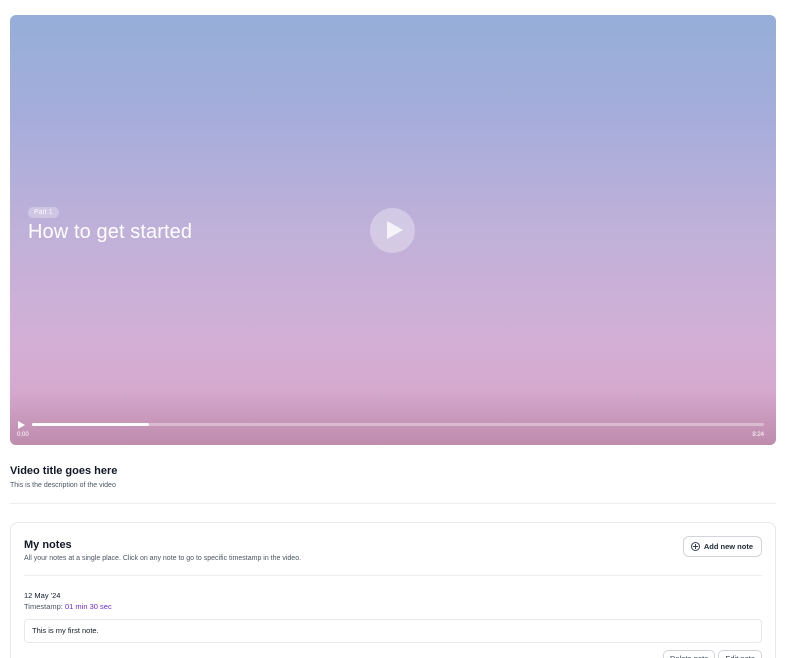 The width and height of the screenshot is (787, 658). I want to click on note-date: 12 May '24, so click(42, 595).